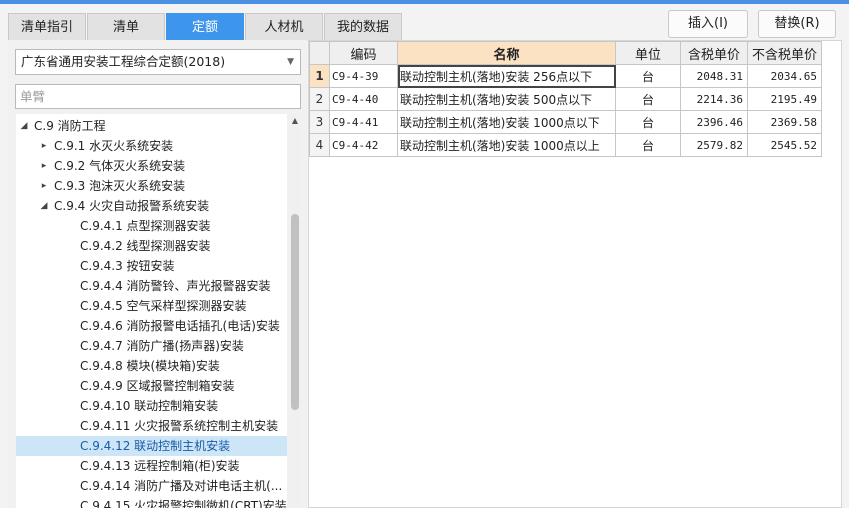 This screenshot has width=849, height=508. I want to click on tree-item-label: C.9.3 泡沫灭火系统安装, so click(120, 186).